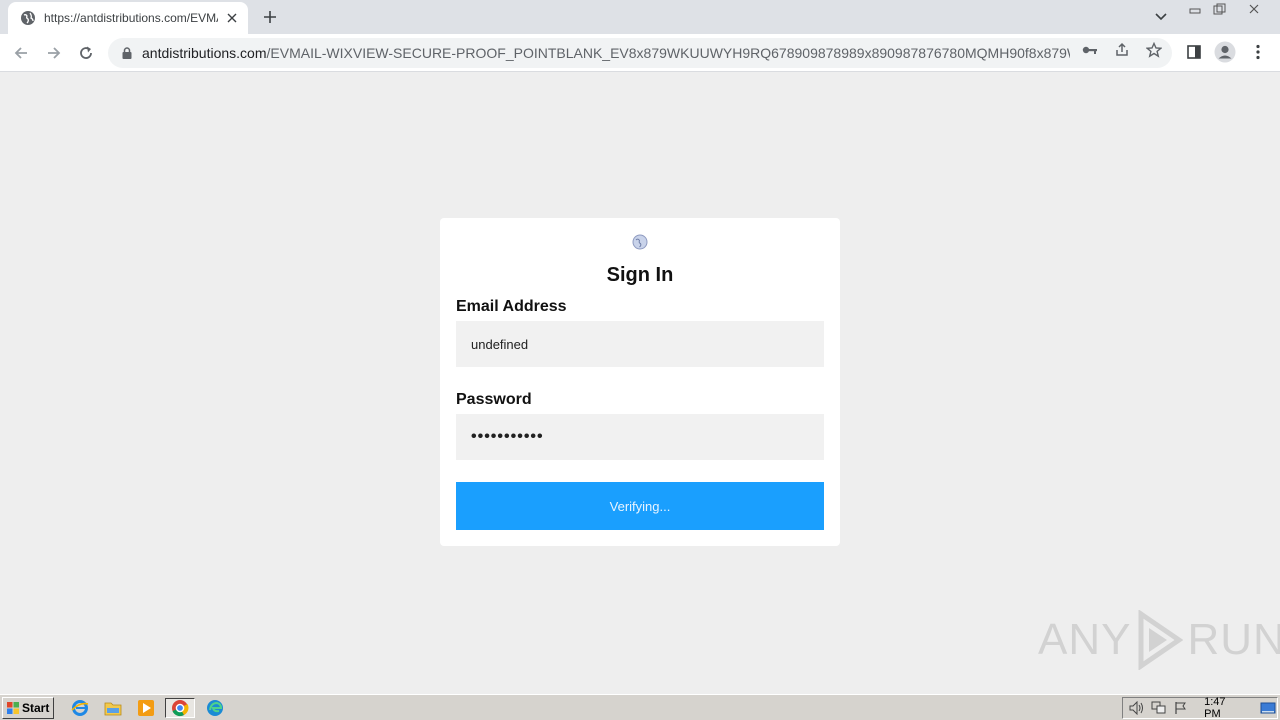 Image resolution: width=1280 pixels, height=720 pixels. I want to click on share-icon, so click(1122, 50).